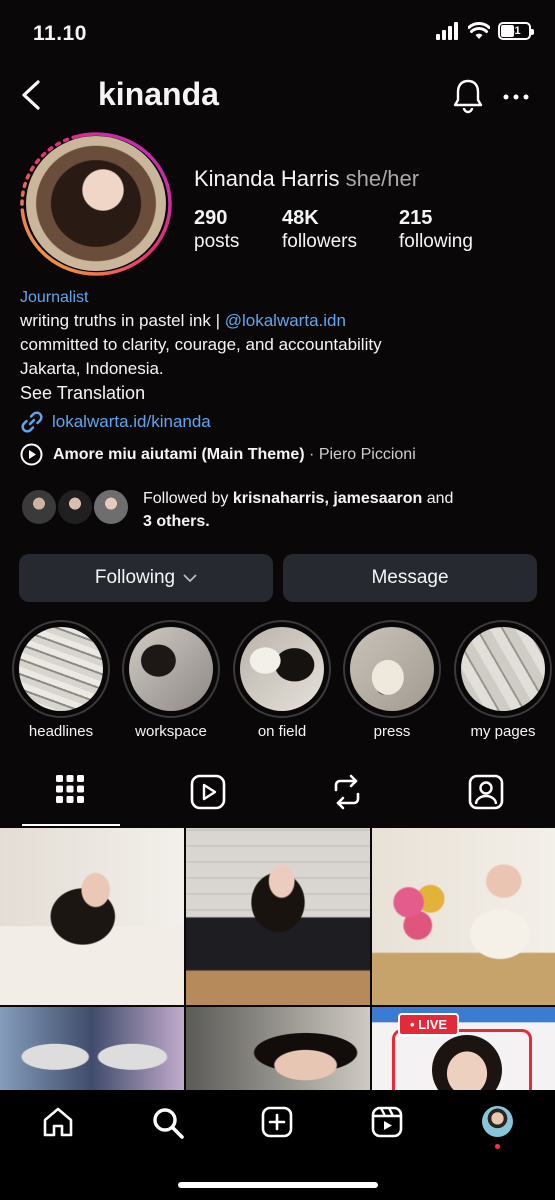  Describe the element at coordinates (436, 230) in the screenshot. I see `stat-following: 215 following` at that location.